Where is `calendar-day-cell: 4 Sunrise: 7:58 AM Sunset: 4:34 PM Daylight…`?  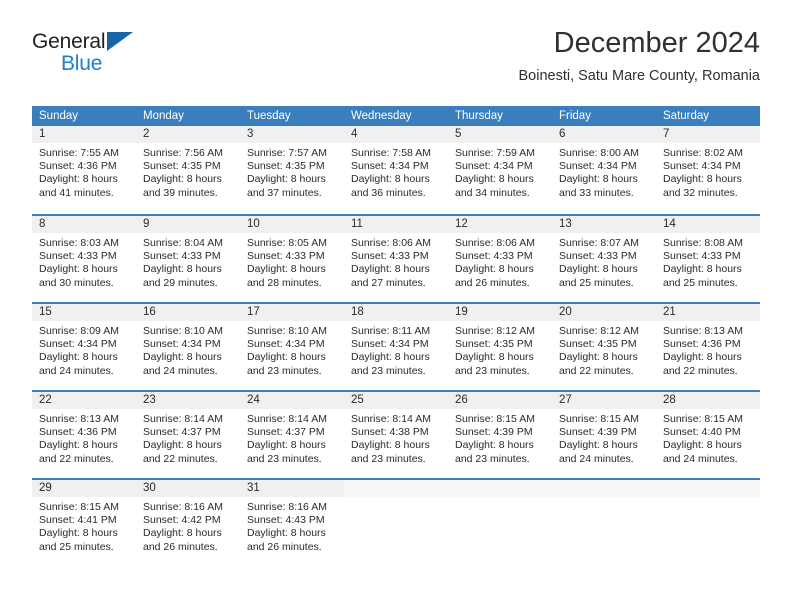 calendar-day-cell: 4 Sunrise: 7:58 AM Sunset: 4:34 PM Daylight… is located at coordinates (396, 170).